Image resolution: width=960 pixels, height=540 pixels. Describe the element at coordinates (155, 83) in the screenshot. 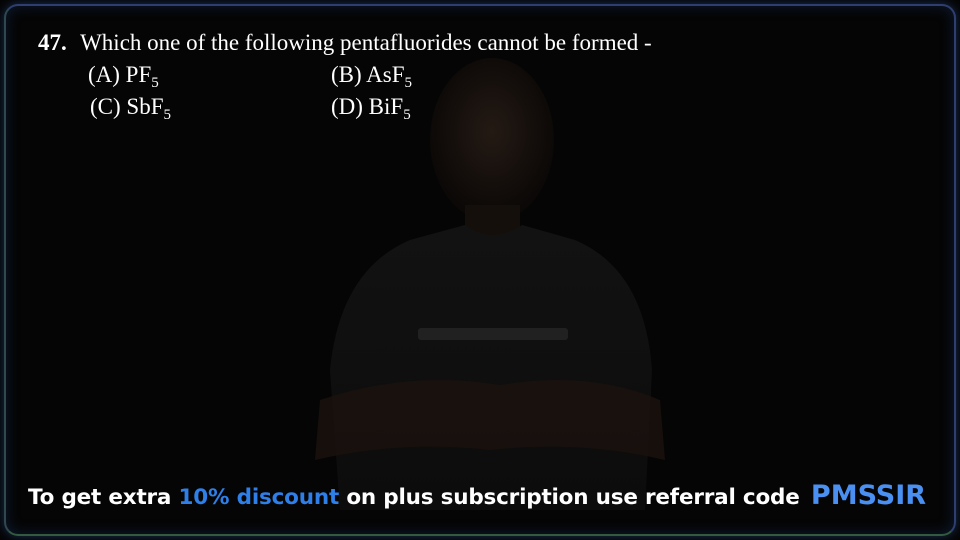

I see `option-a-subscript: 5` at that location.